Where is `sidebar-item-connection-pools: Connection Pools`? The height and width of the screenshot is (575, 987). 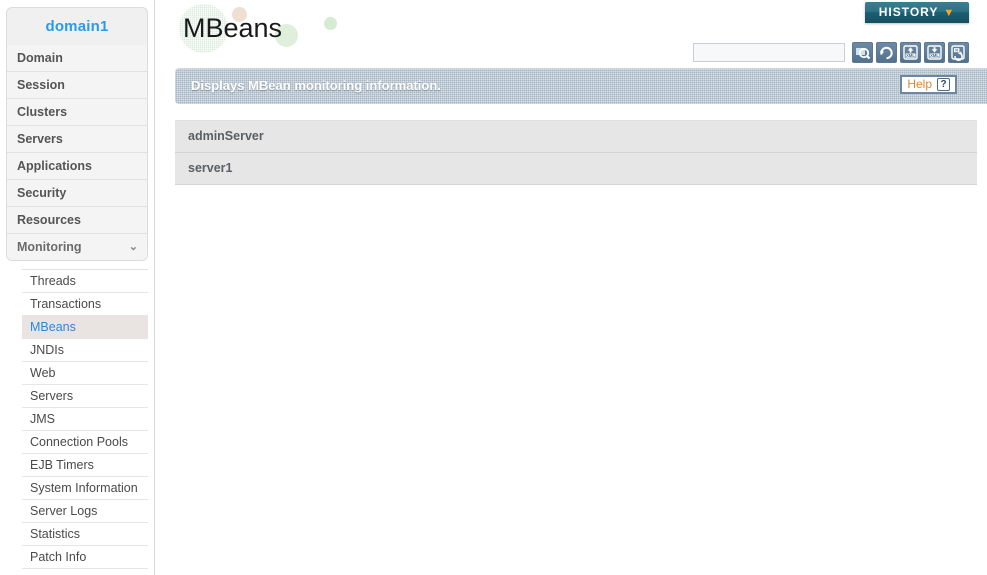 sidebar-item-connection-pools: Connection Pools is located at coordinates (85, 442).